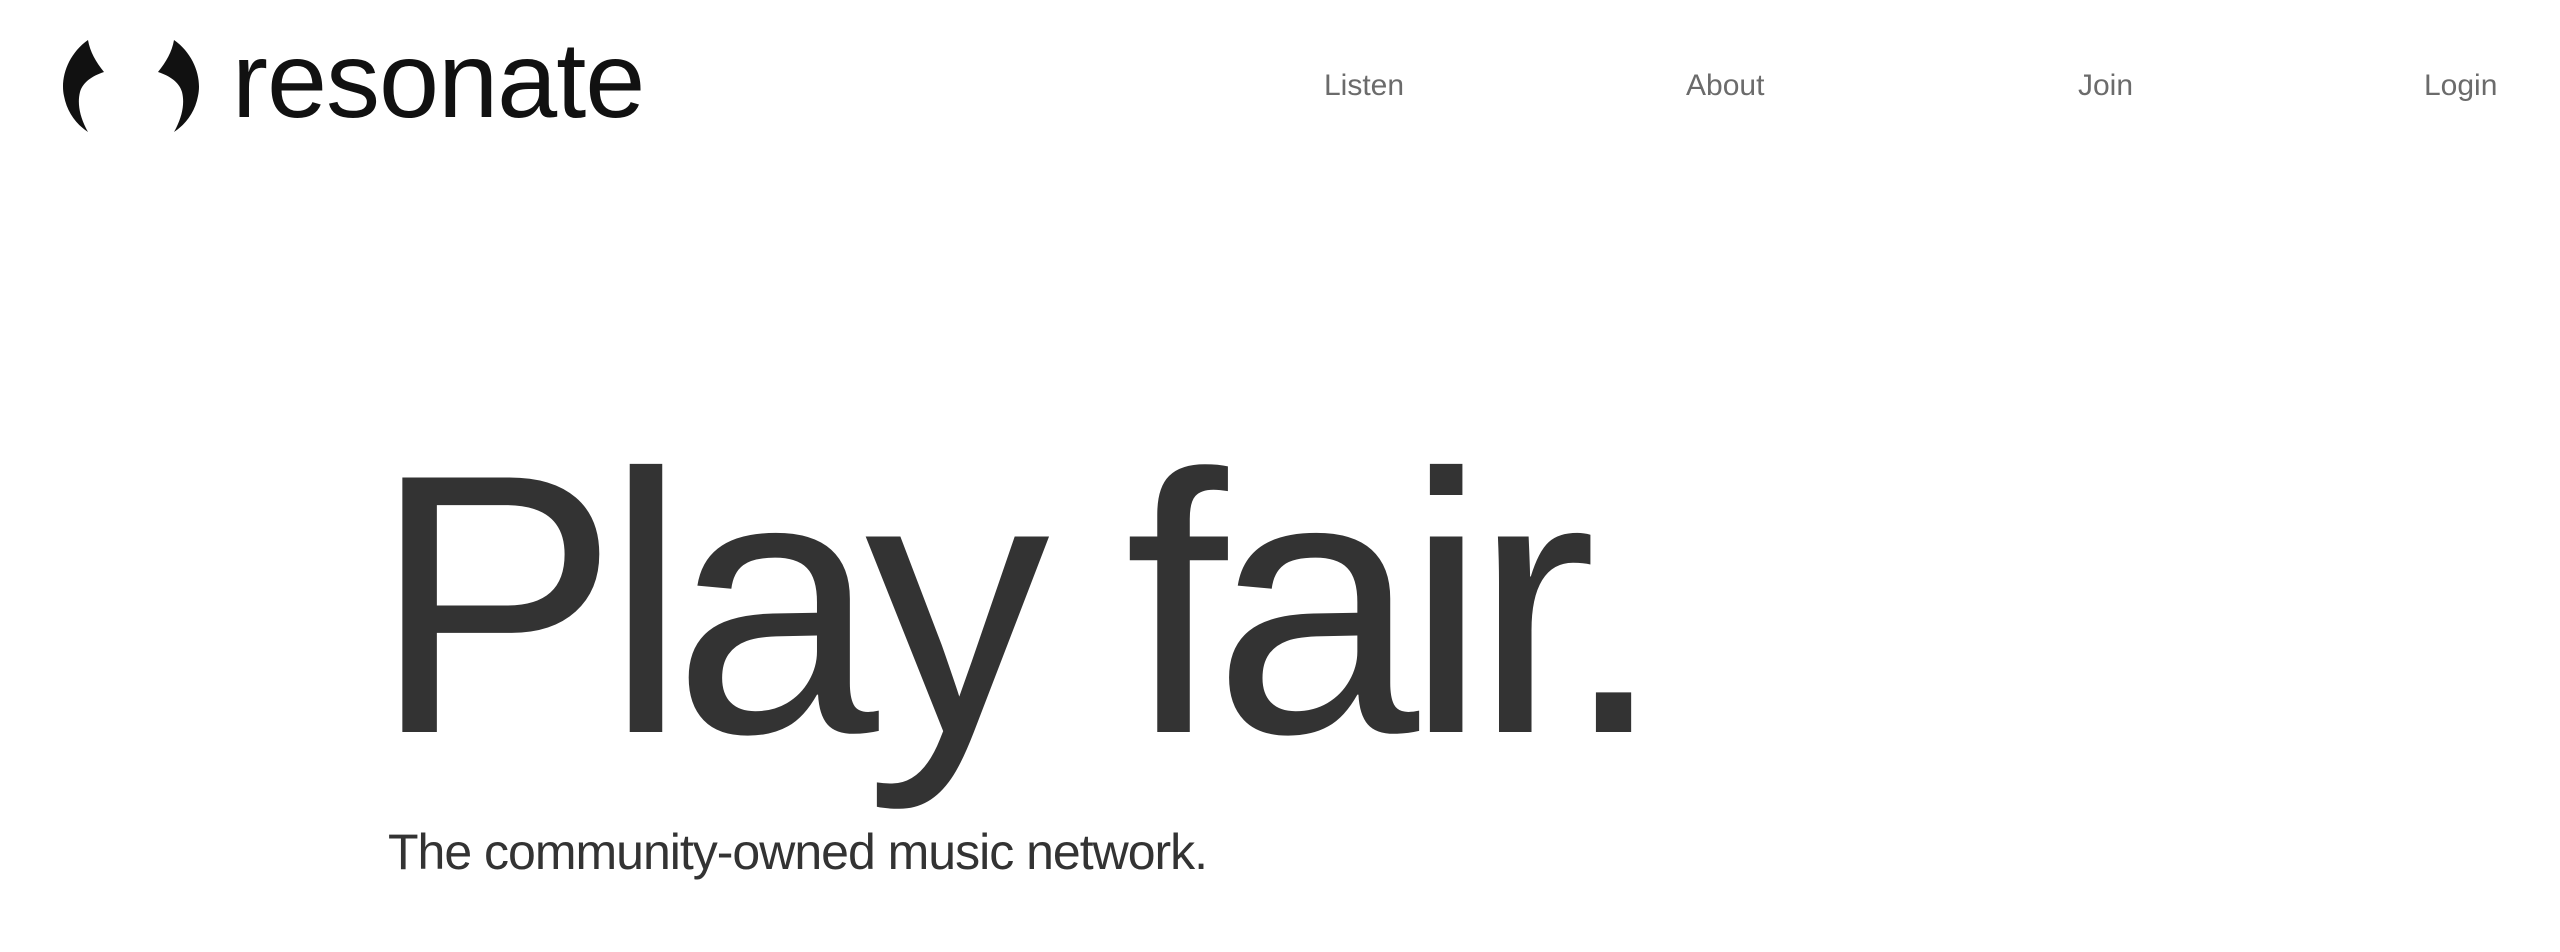 This screenshot has height=952, width=2560. What do you see at coordinates (1364, 86) in the screenshot?
I see `nav-link-listen: Listen` at bounding box center [1364, 86].